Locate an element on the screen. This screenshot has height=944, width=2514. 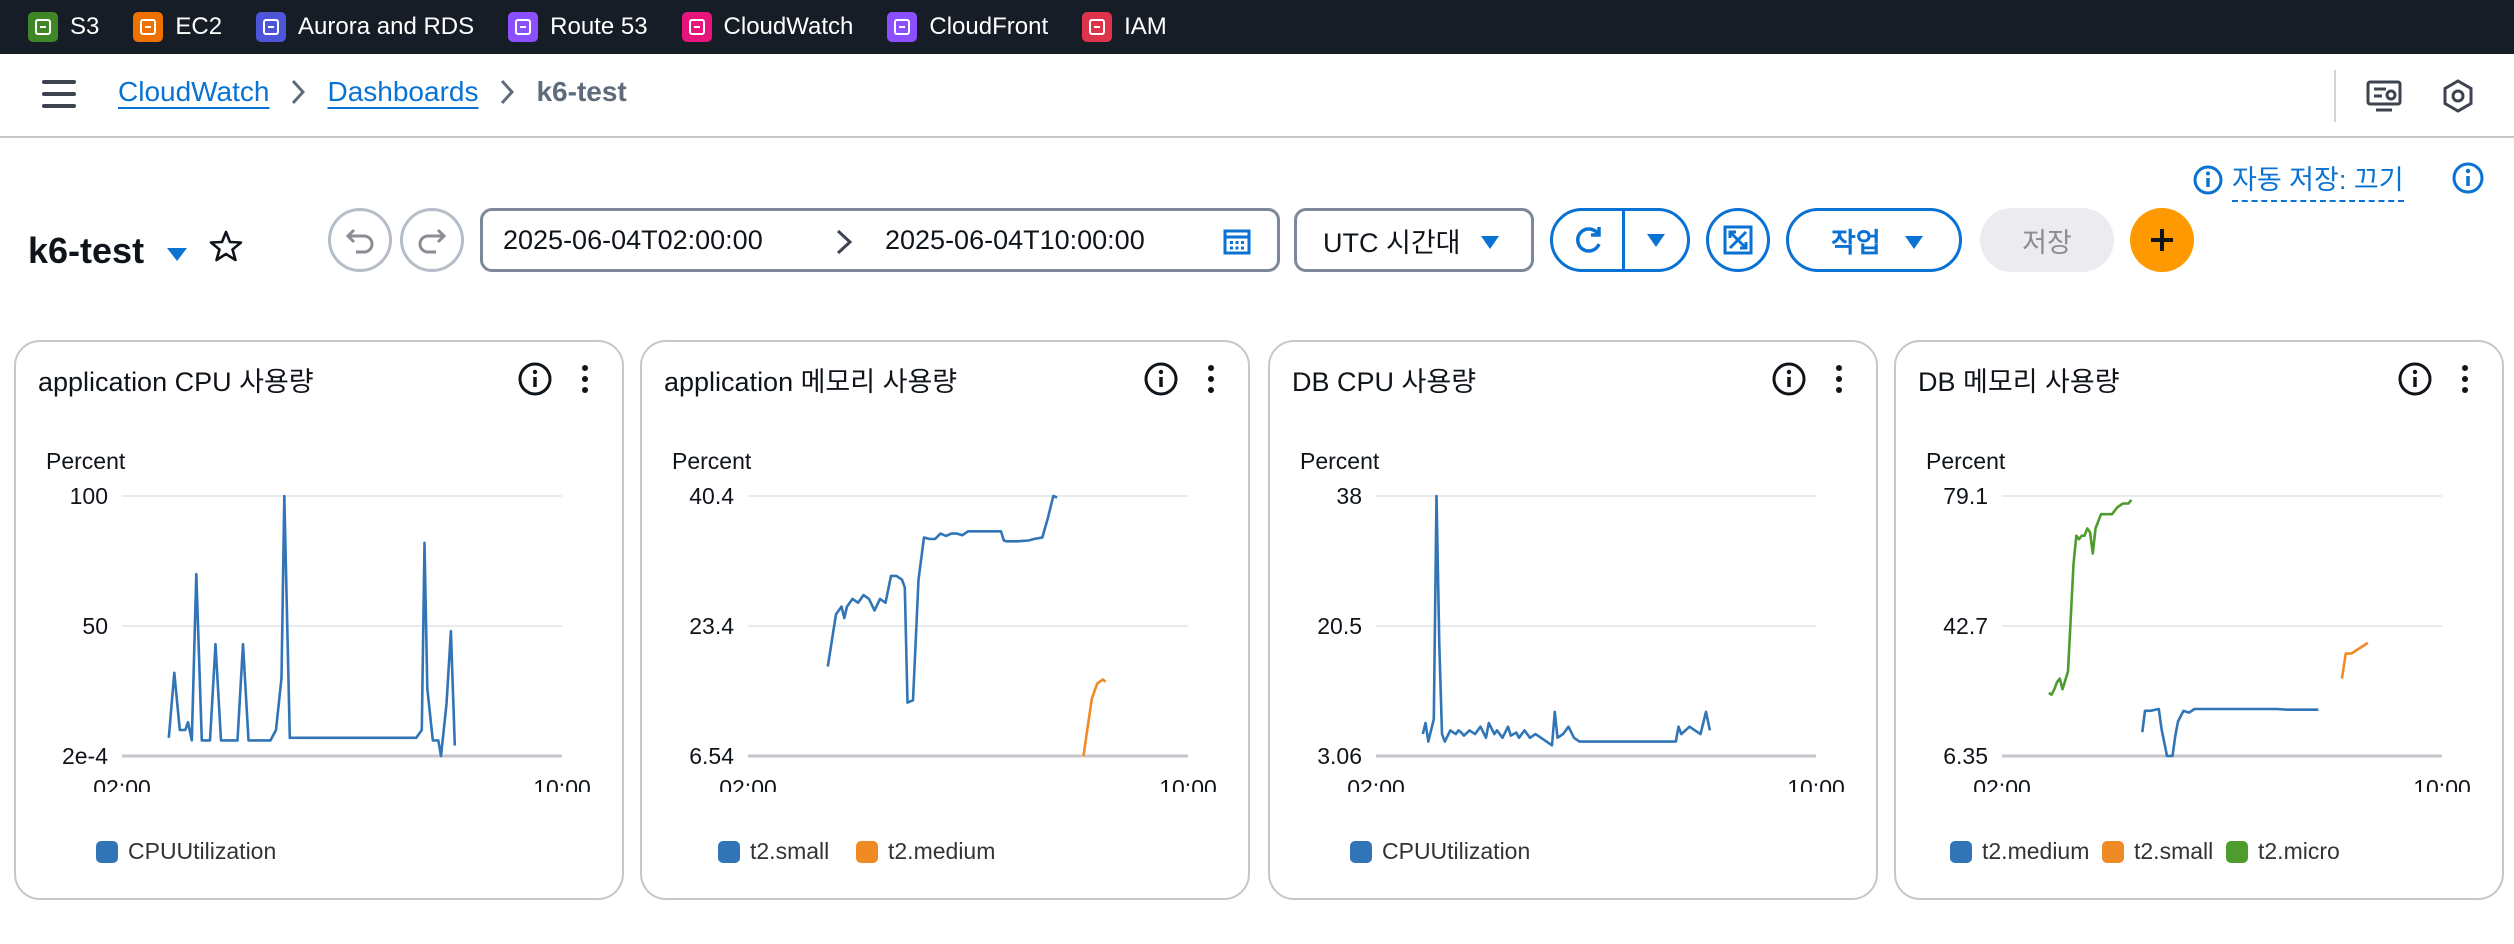
date-range-picker: 2025-06-04T02:00:00 2025-06-04T10:00:00 is located at coordinates (880, 240).